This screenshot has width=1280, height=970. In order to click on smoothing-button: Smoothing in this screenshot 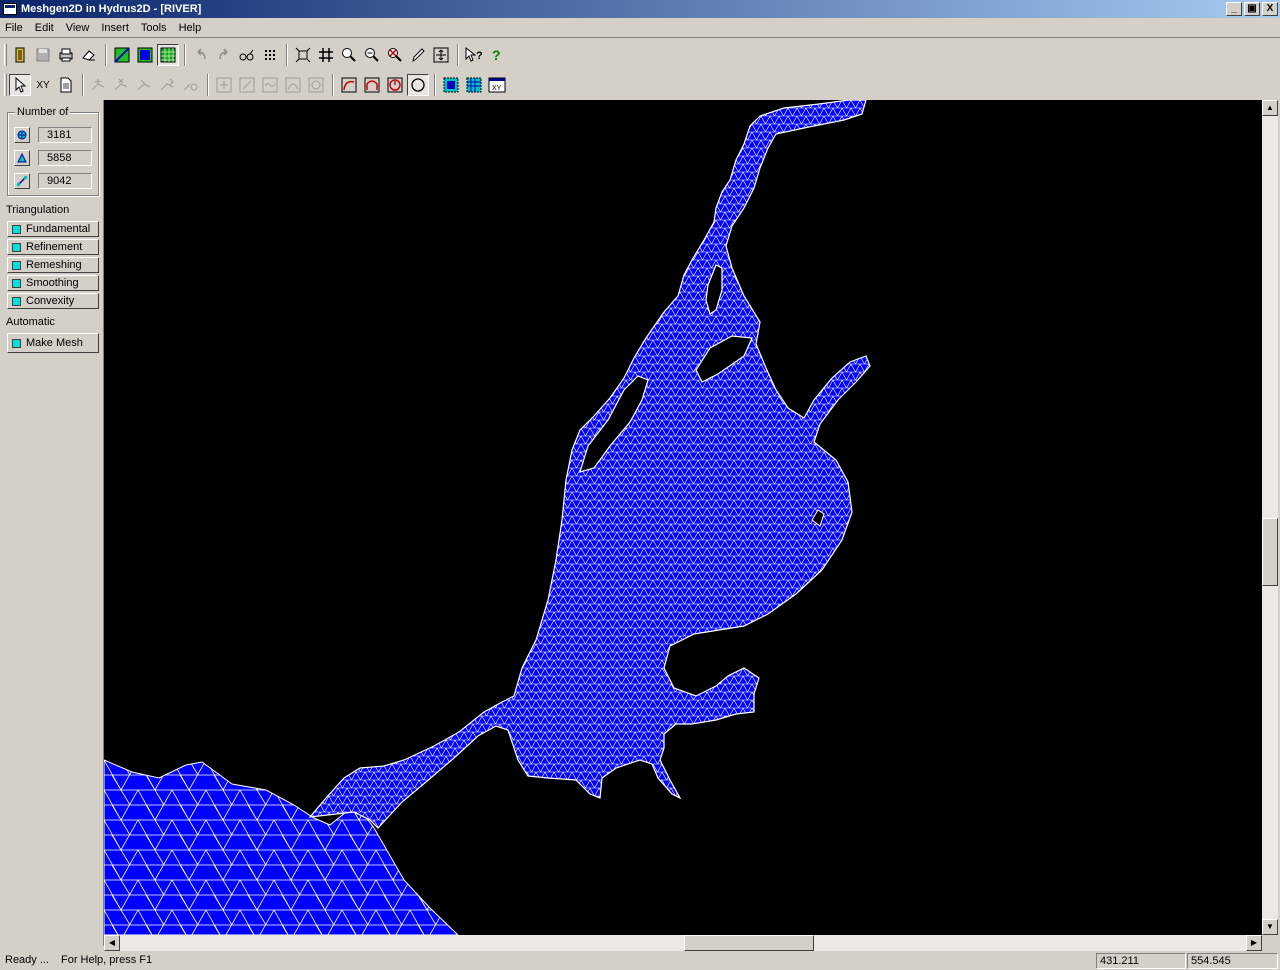, I will do `click(53, 283)`.